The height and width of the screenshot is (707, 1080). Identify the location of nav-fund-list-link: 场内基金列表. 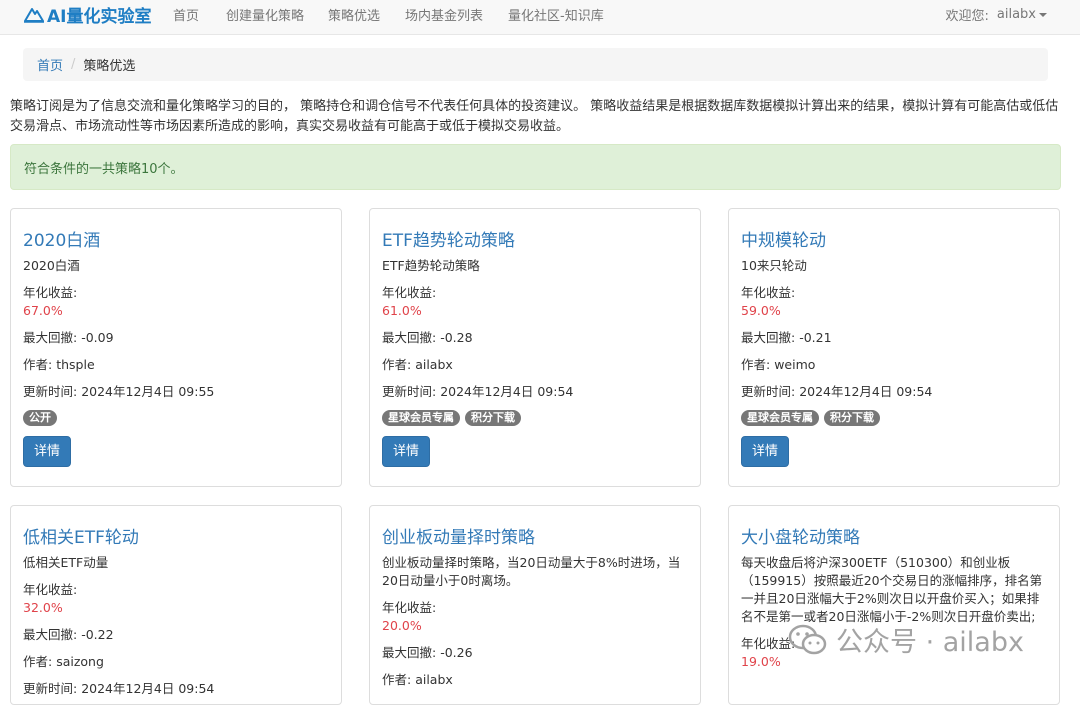
(444, 14).